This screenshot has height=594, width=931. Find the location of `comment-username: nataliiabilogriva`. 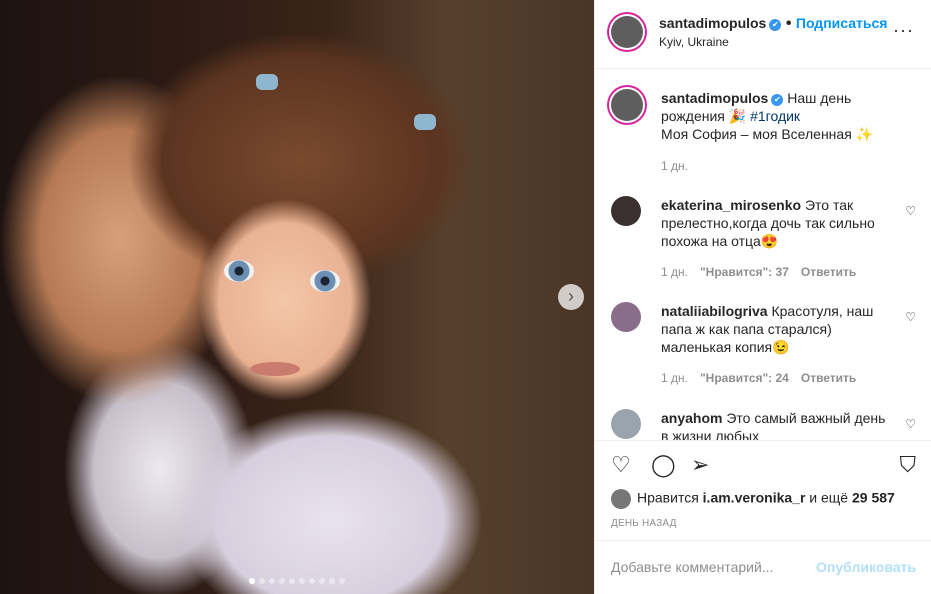

comment-username: nataliiabilogriva is located at coordinates (714, 311).